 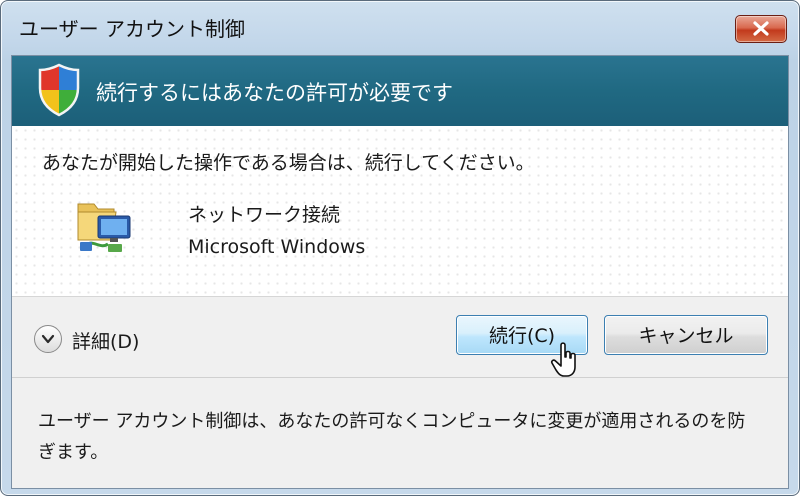 I want to click on title-bar: ユーザー アカウント制御, so click(x=400, y=27).